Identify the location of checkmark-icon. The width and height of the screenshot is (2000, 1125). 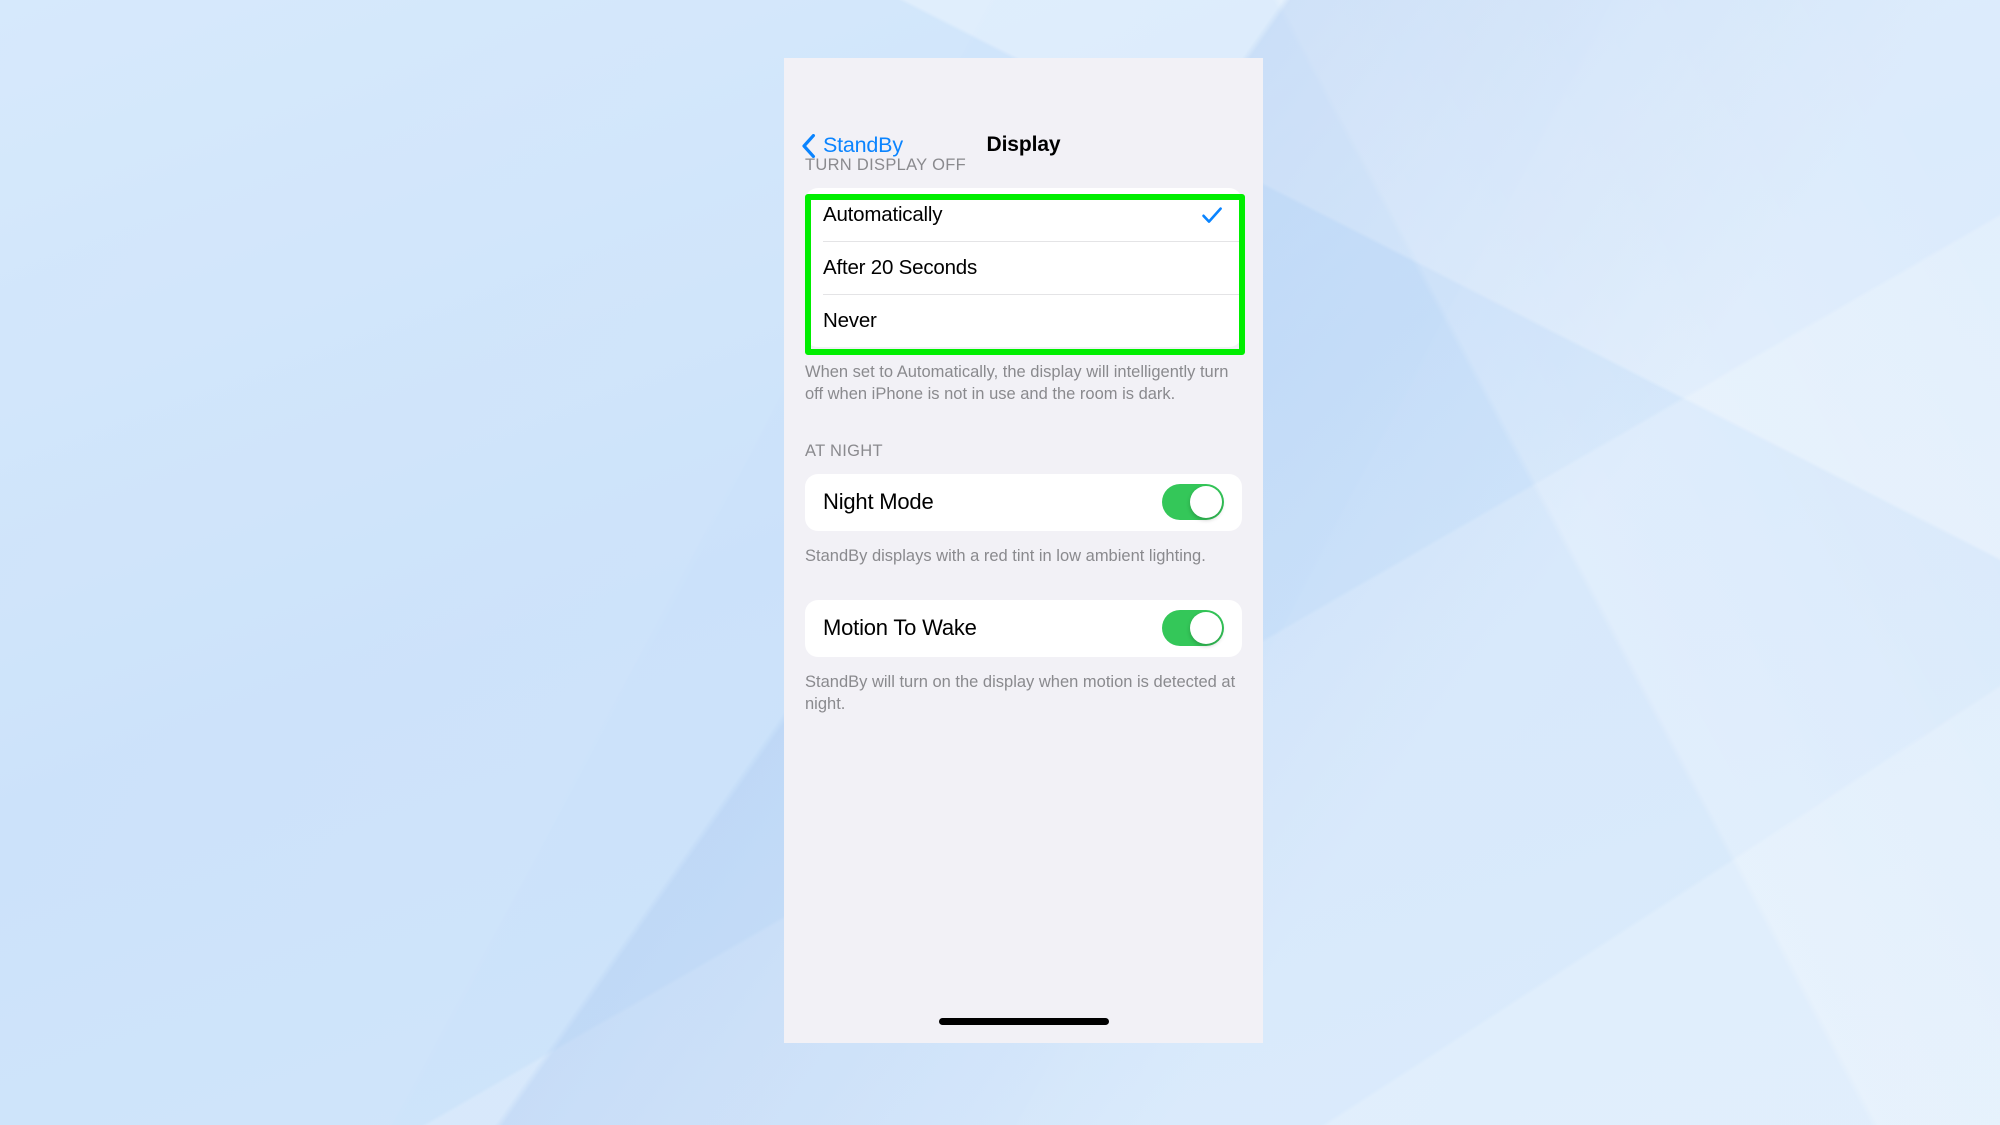
(1212, 214).